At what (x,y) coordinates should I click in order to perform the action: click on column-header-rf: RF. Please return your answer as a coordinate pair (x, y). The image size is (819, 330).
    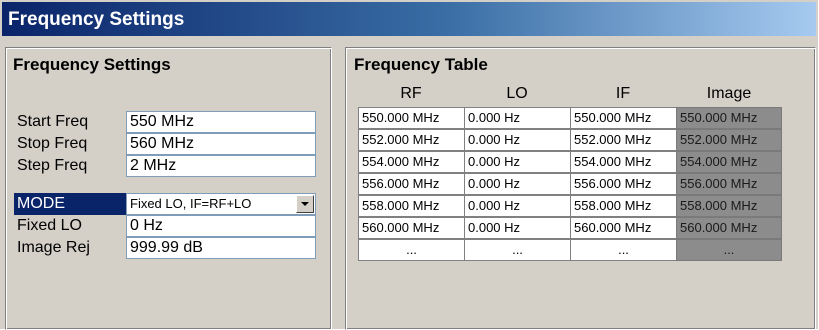
    Looking at the image, I should click on (411, 93).